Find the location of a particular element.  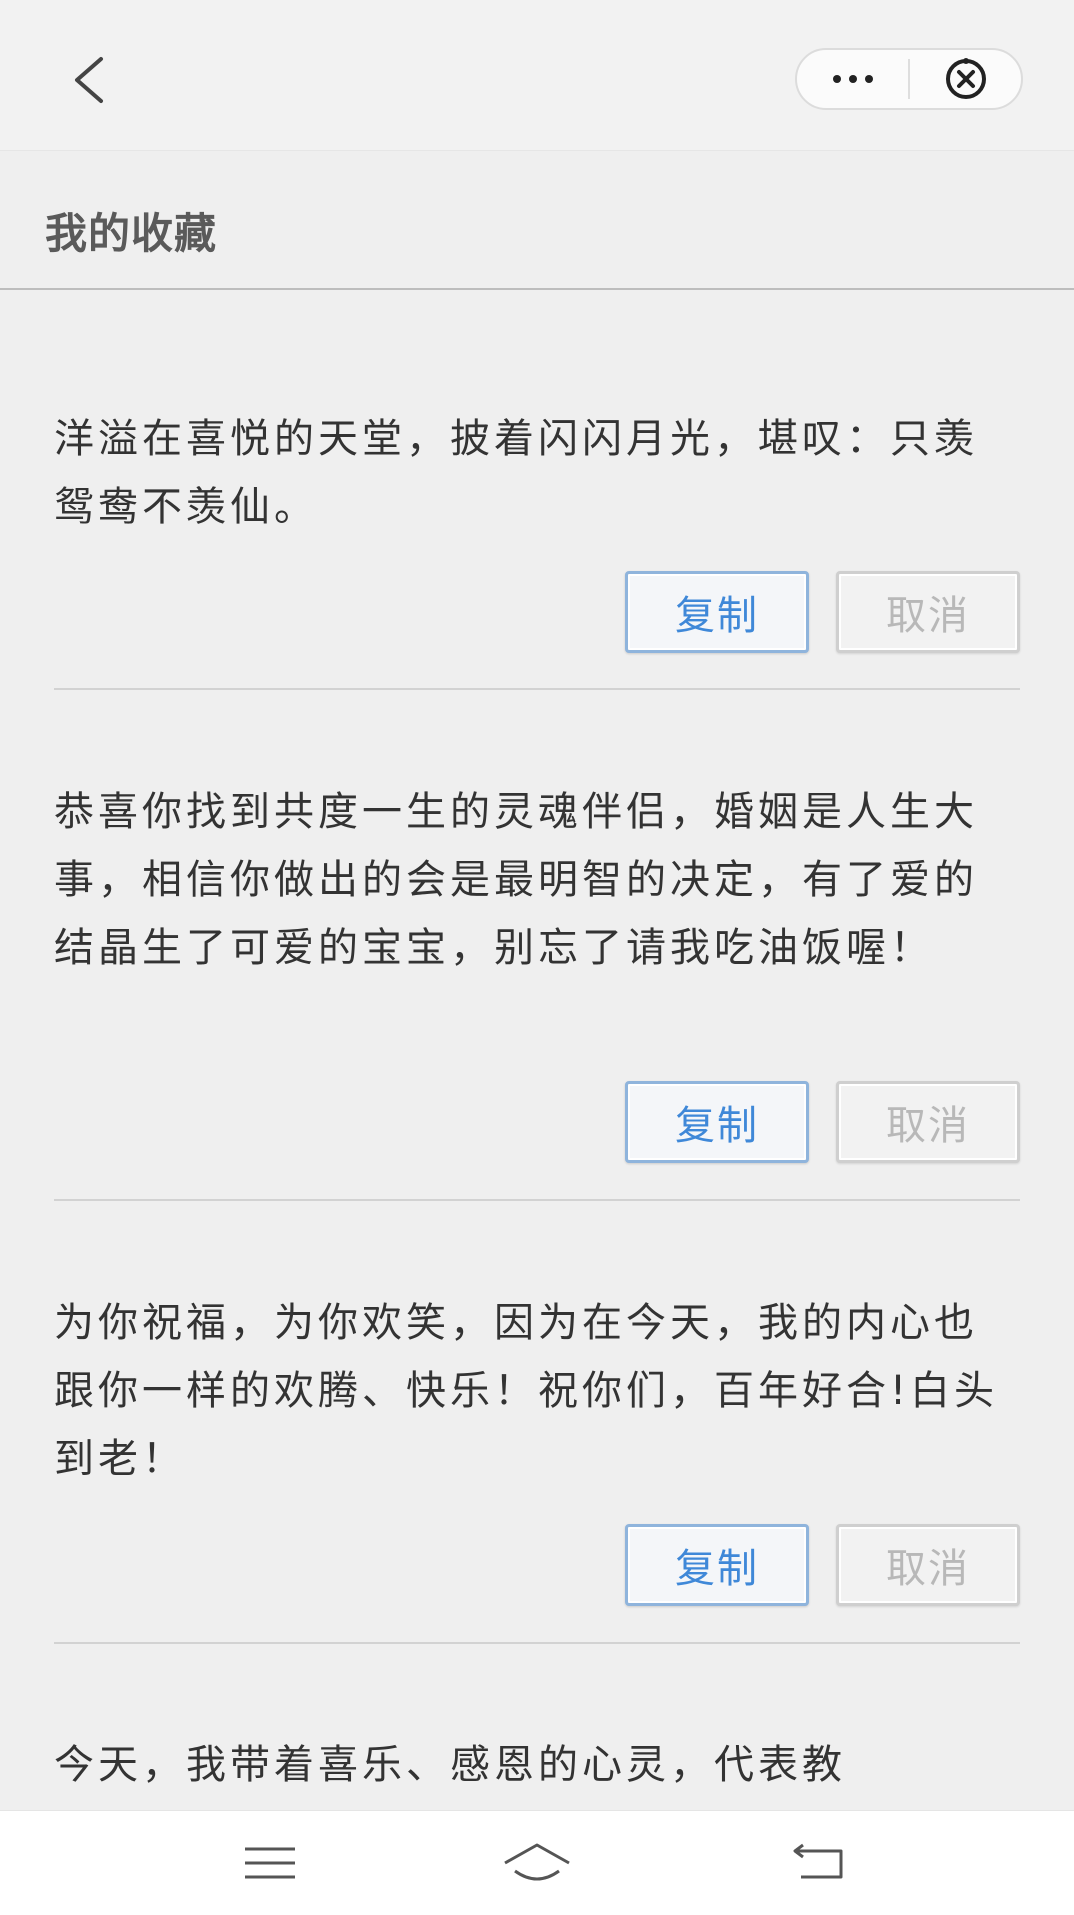

system-nav-bar is located at coordinates (537, 1862).